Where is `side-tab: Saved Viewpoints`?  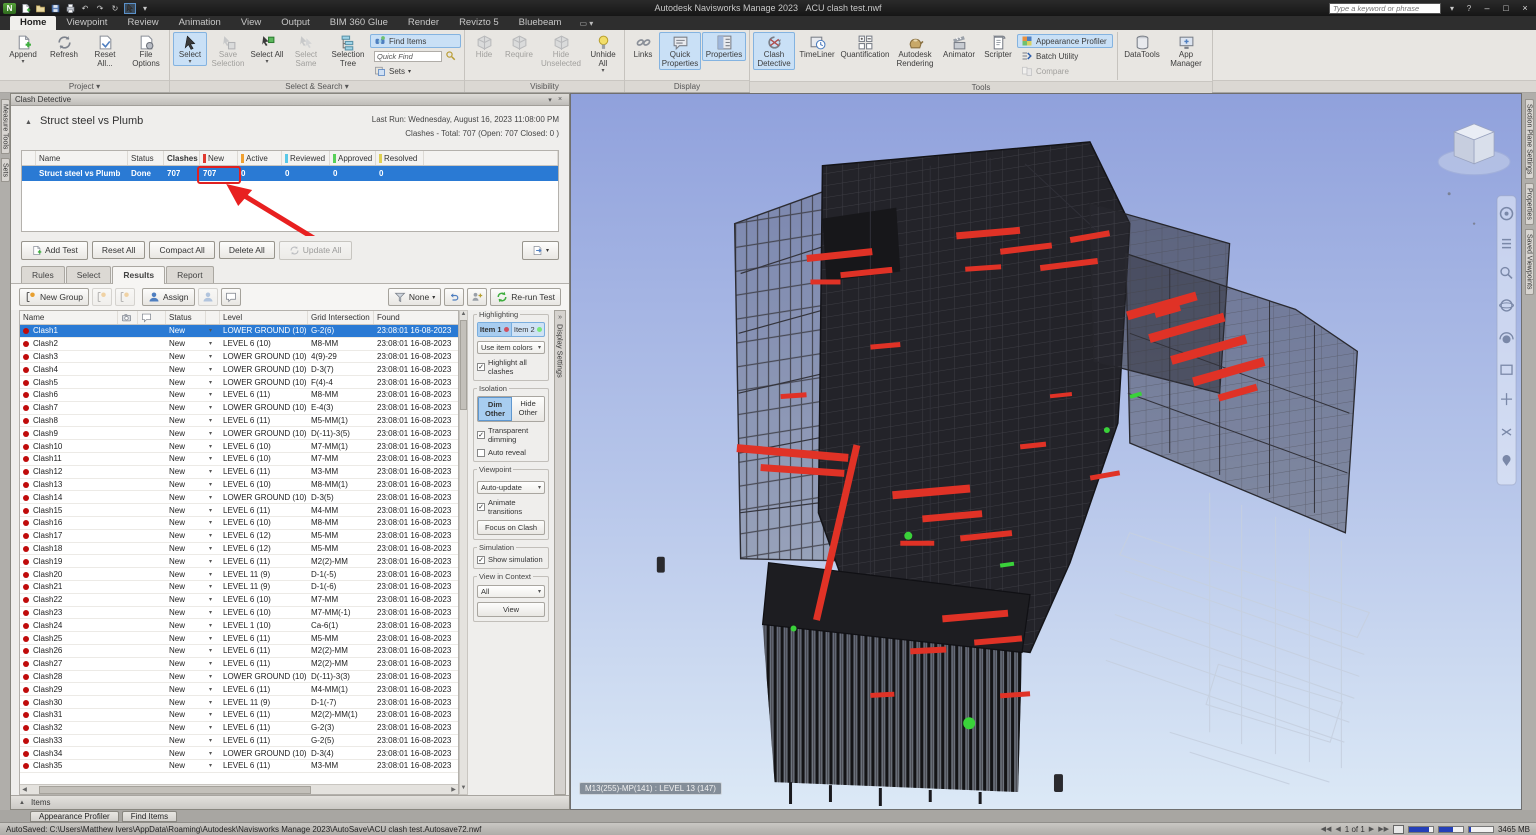 side-tab: Saved Viewpoints is located at coordinates (1529, 262).